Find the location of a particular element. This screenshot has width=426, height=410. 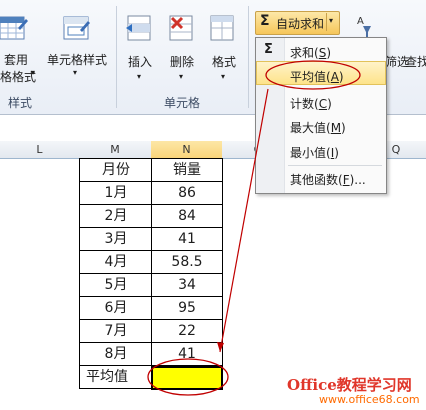

watermark-url: www.office68.com is located at coordinates (369, 399).